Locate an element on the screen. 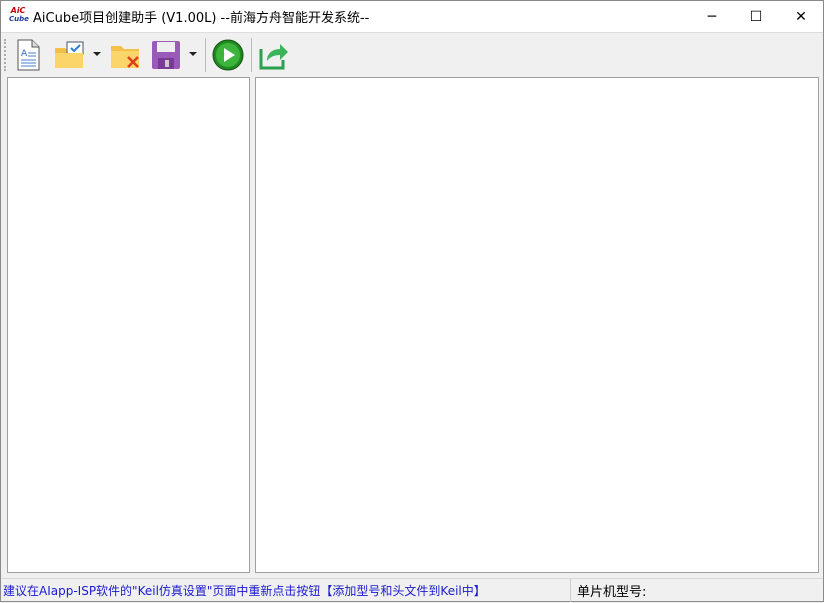 The height and width of the screenshot is (603, 824). svg-text: A is located at coordinates (24, 54).